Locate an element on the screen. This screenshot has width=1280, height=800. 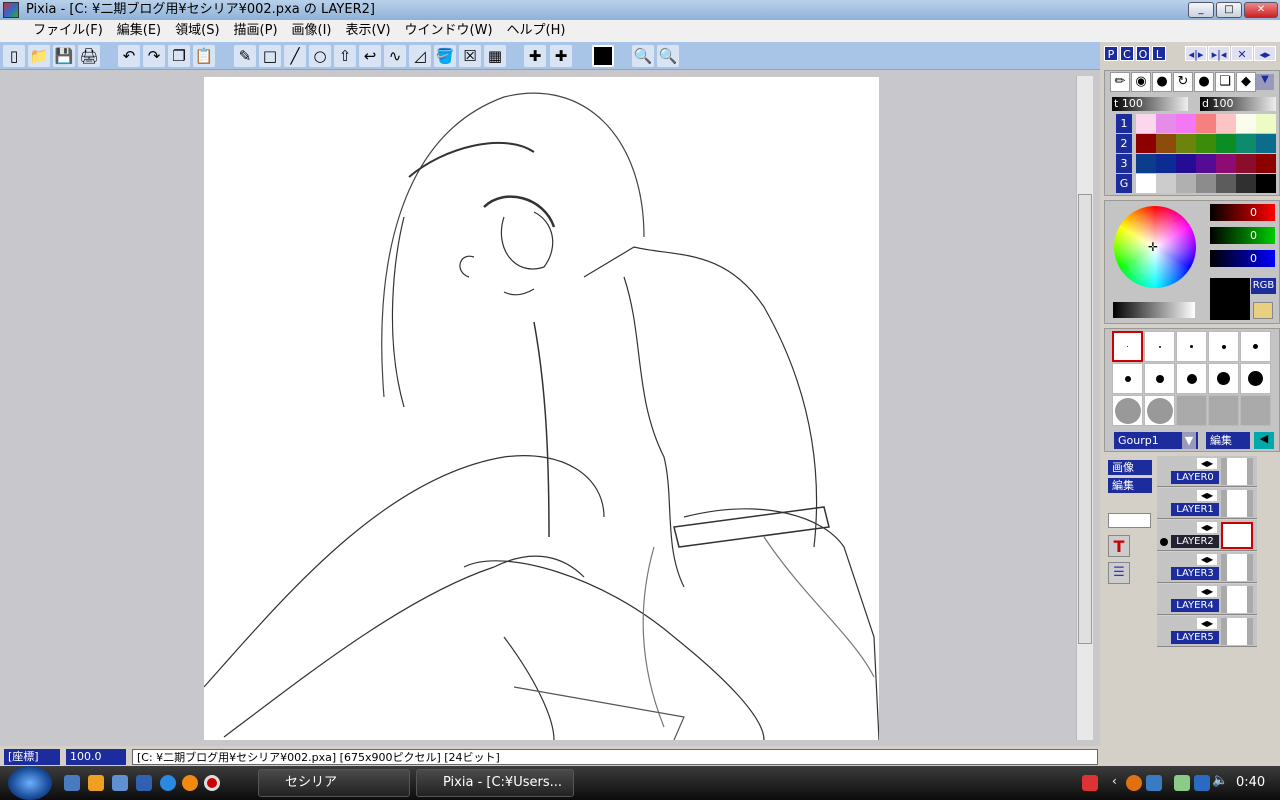
brush-edit-button: 編集 is located at coordinates (1228, 440).